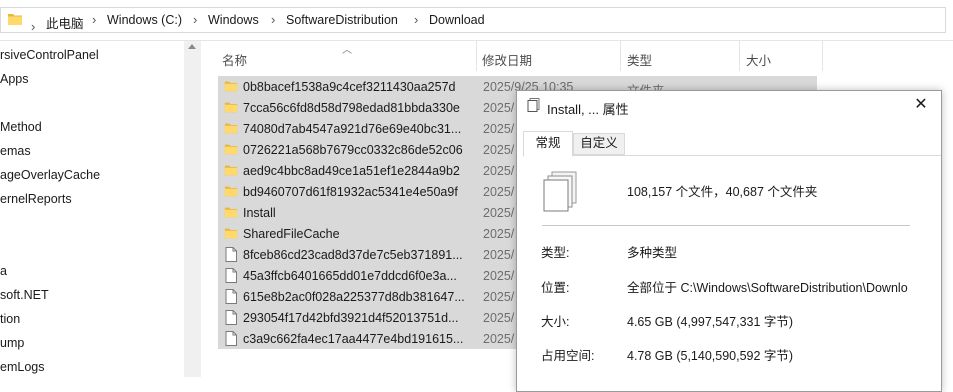 The width and height of the screenshot is (953, 392). What do you see at coordinates (15, 151) in the screenshot?
I see `nav-item: emas` at bounding box center [15, 151].